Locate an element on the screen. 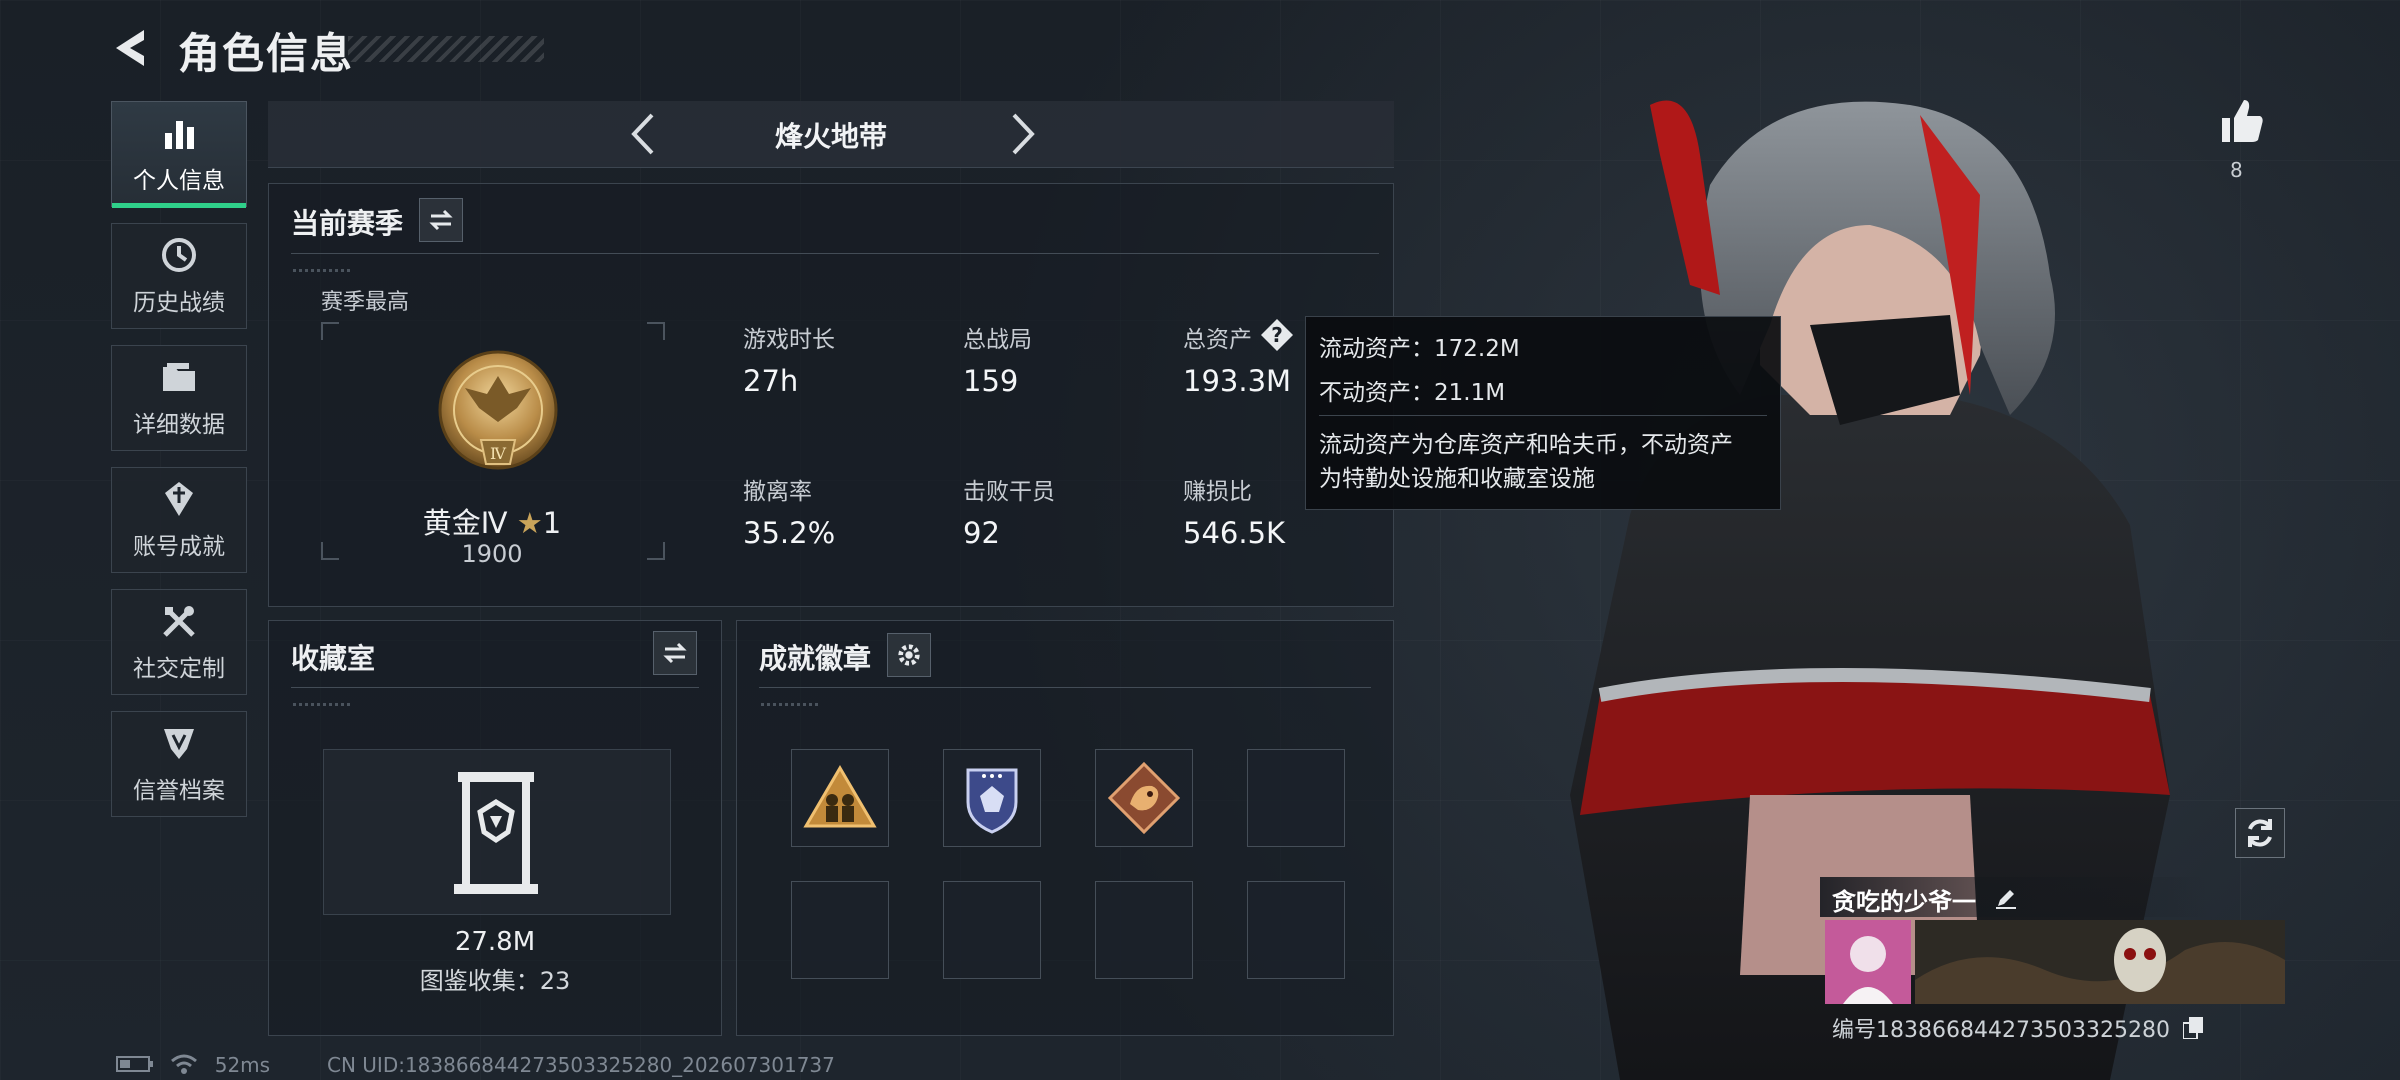  copy-icon is located at coordinates (2192, 1031).